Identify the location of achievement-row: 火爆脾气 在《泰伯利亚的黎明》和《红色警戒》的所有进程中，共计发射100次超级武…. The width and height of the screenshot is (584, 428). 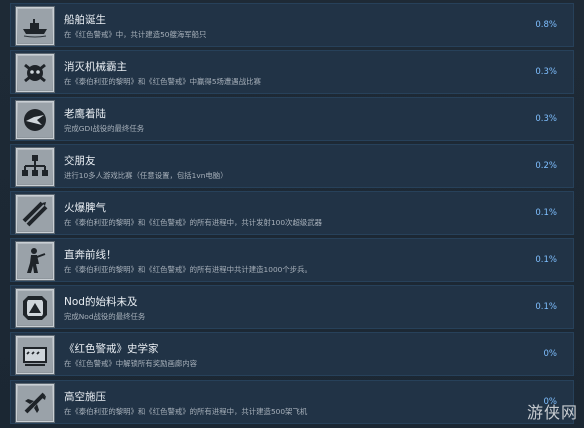
(292, 213).